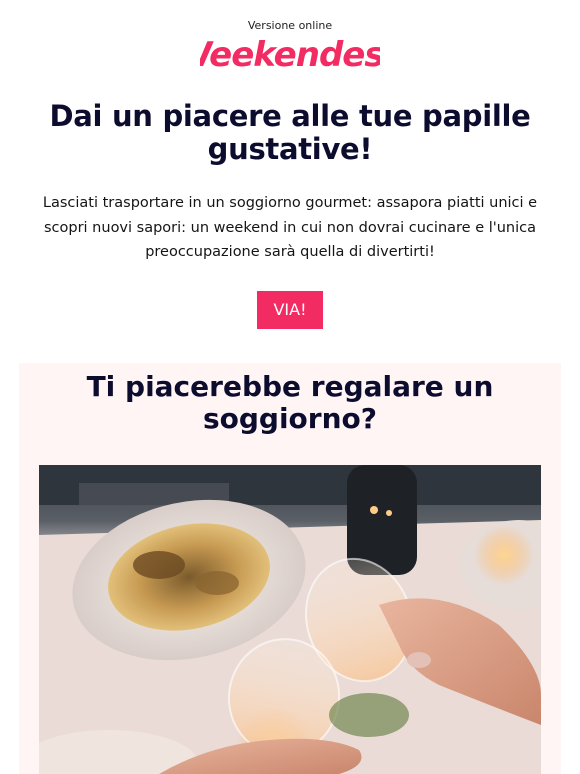 The width and height of the screenshot is (580, 774). I want to click on gift-title: Ti piacerebbe regalare un soggiorno?, so click(290, 402).